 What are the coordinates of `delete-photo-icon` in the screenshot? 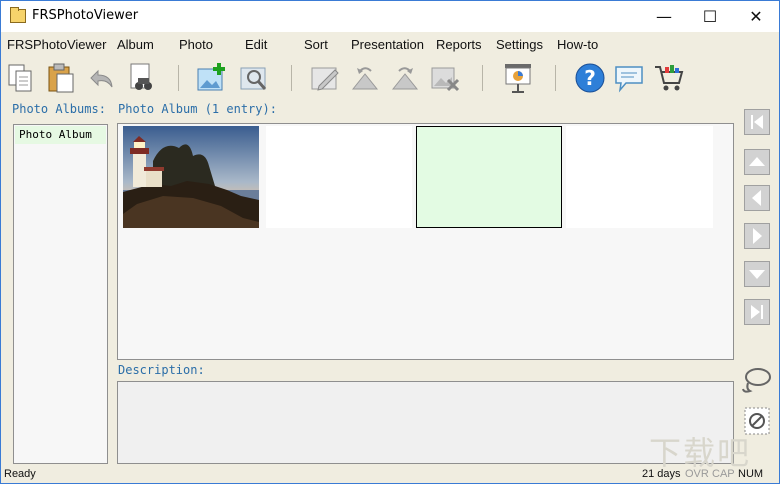 It's located at (445, 78).